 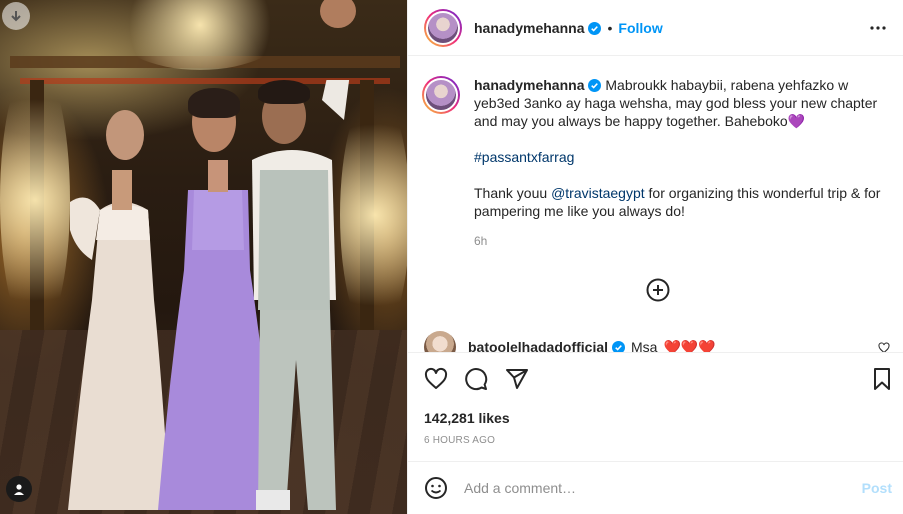 I want to click on follow-button: Follow, so click(x=640, y=28).